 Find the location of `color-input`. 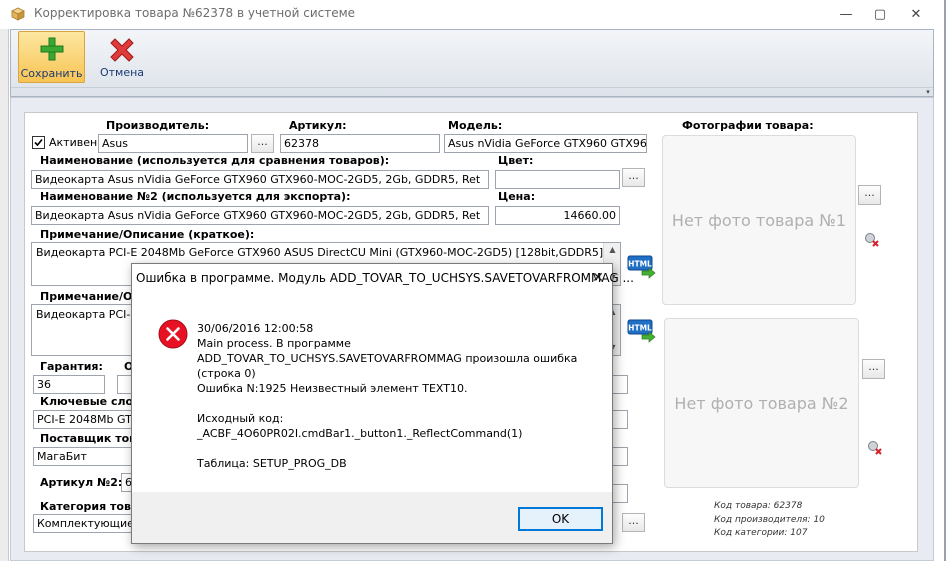

color-input is located at coordinates (557, 179).